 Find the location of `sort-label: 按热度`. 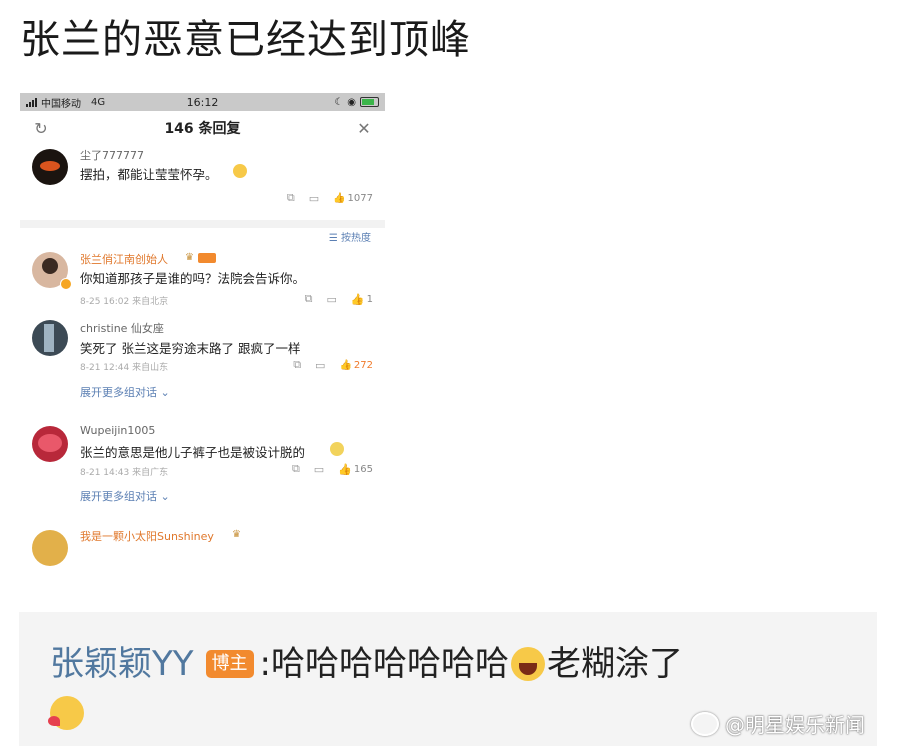

sort-label: 按热度 is located at coordinates (356, 238).